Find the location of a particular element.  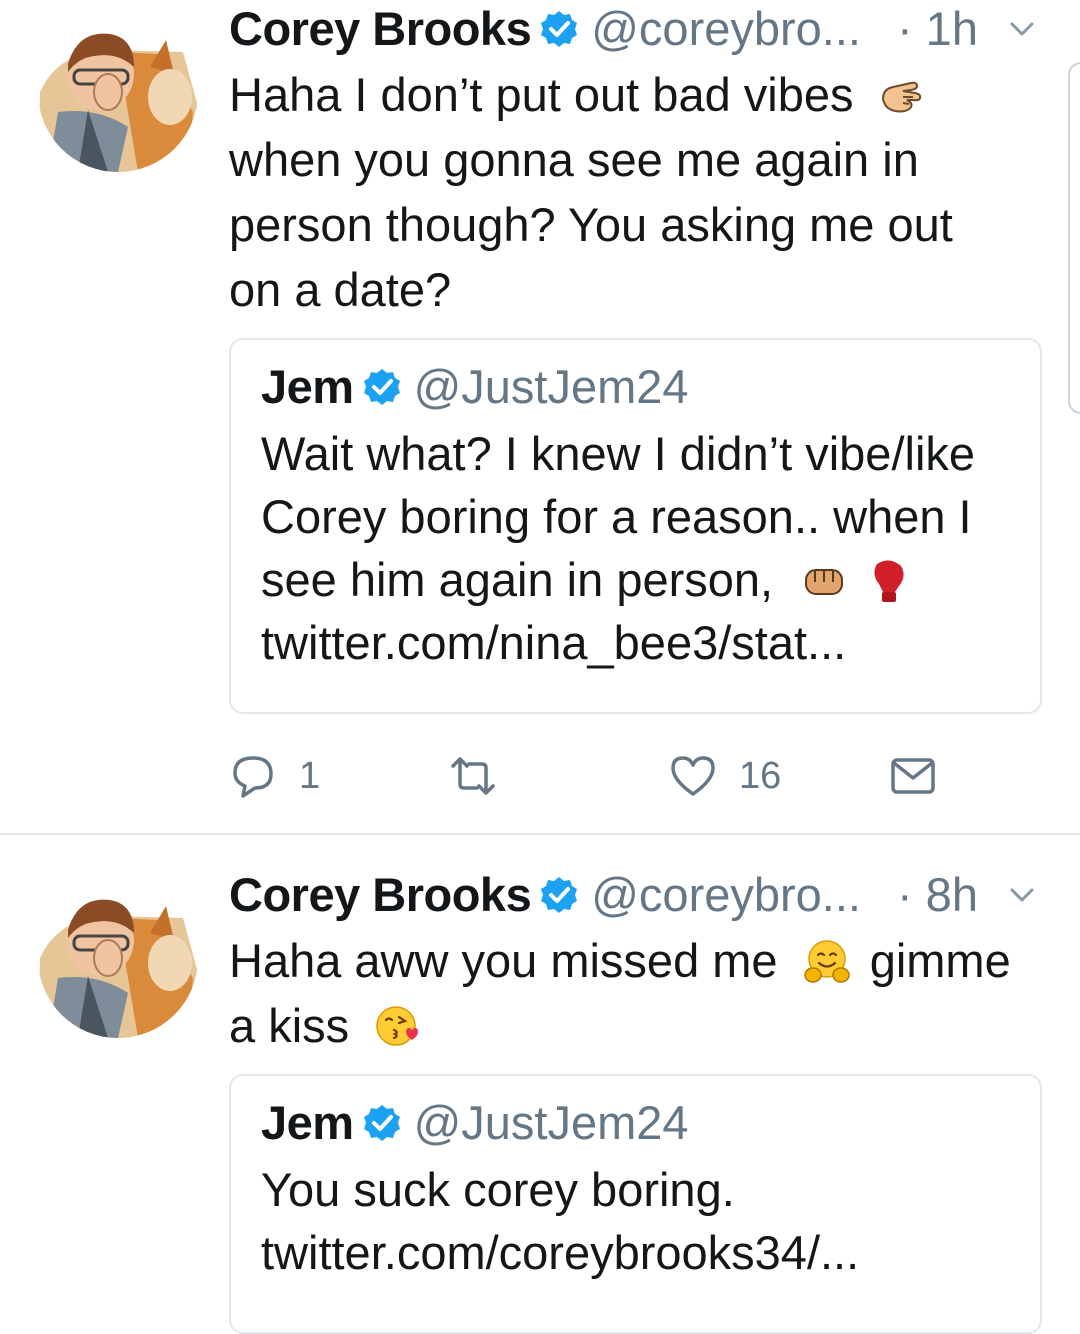

fist-icon is located at coordinates (824, 582).